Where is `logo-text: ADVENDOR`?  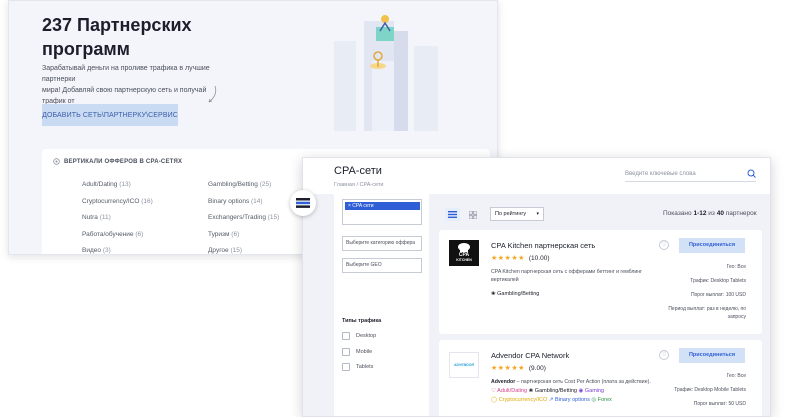
logo-text: ADVENDOR is located at coordinates (464, 365).